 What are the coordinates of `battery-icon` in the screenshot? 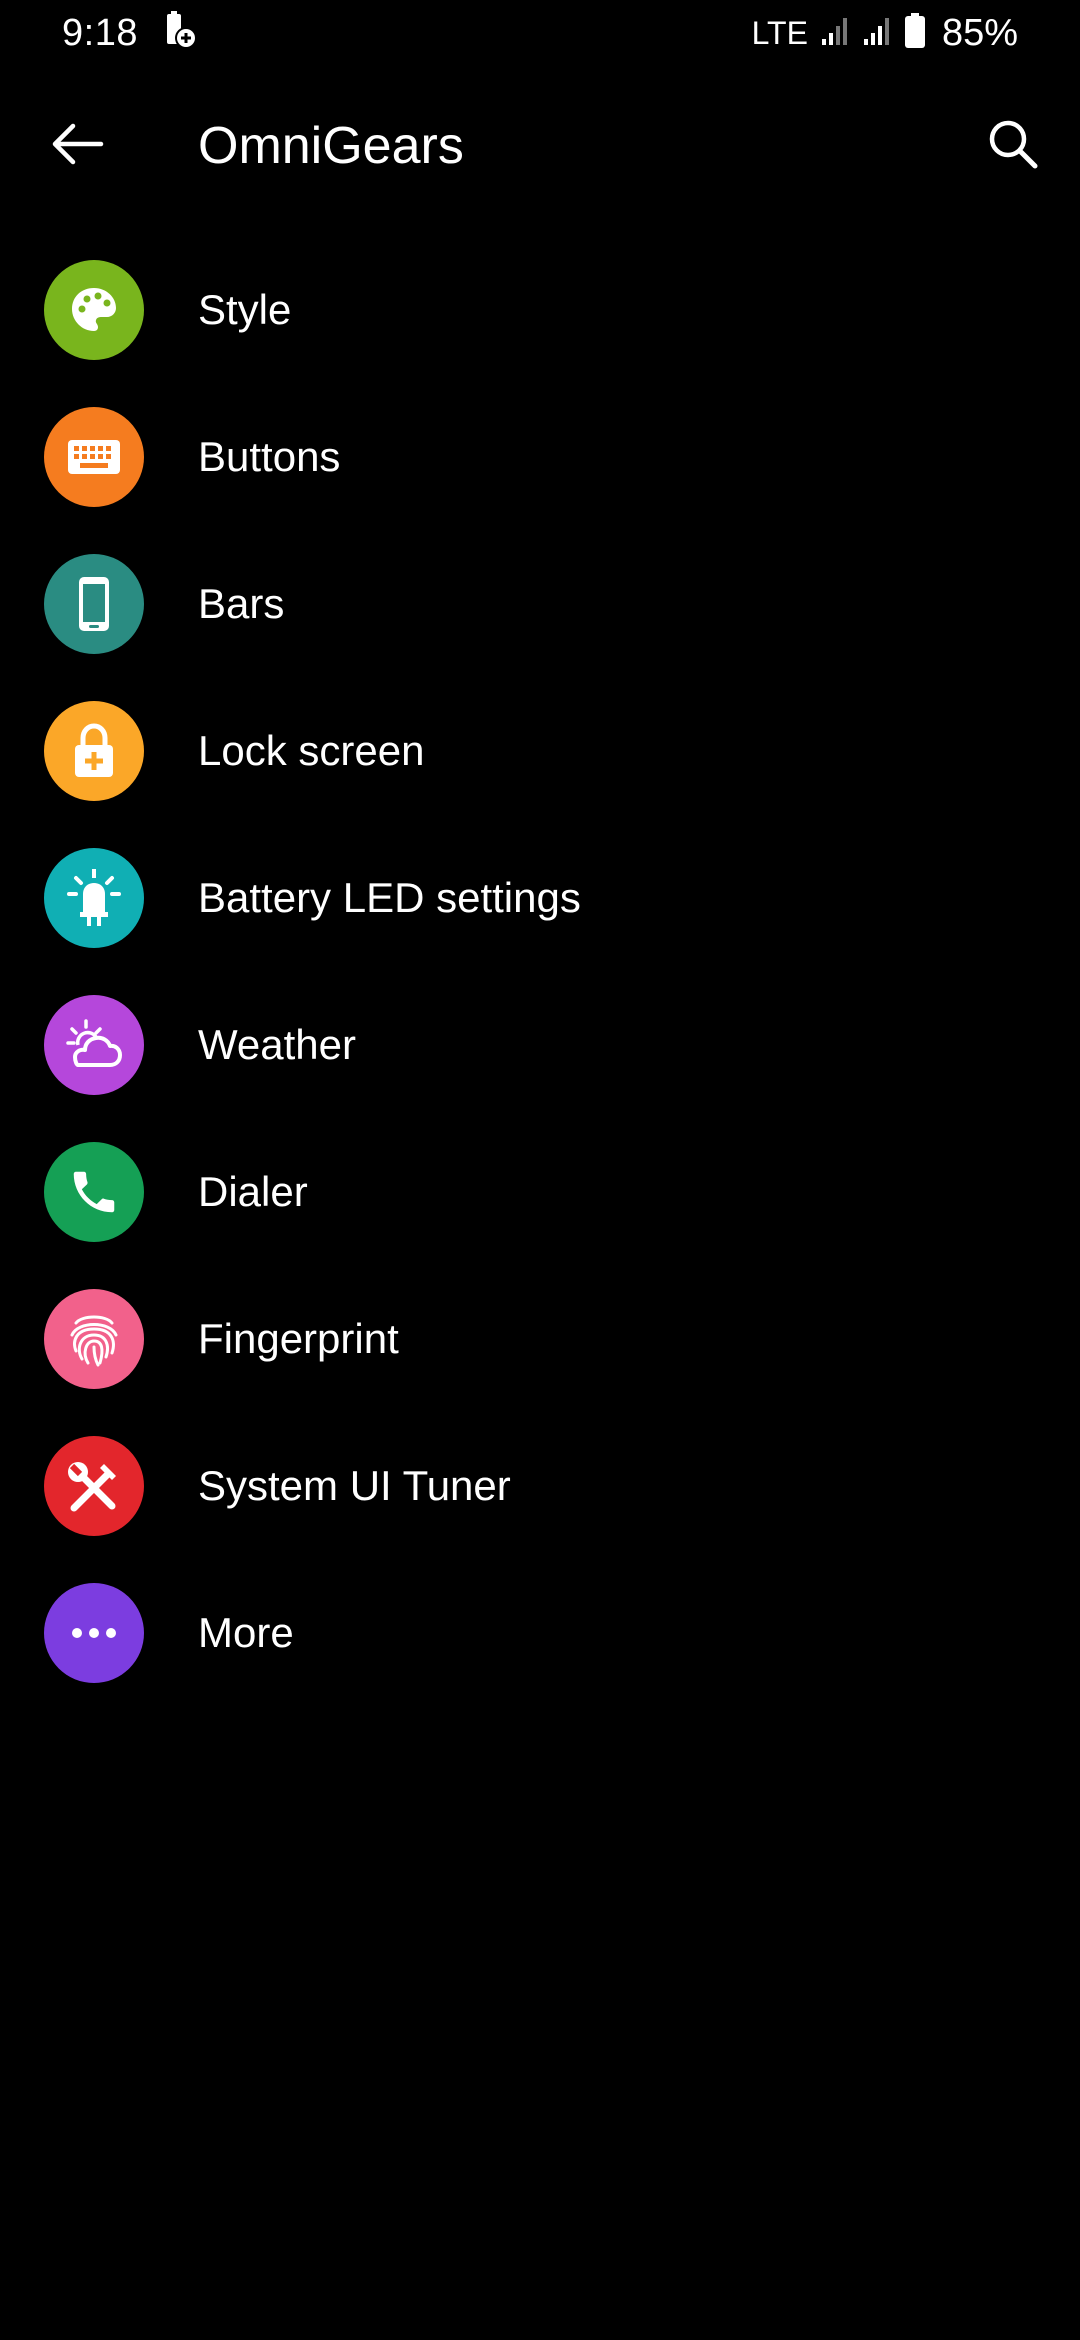 It's located at (915, 33).